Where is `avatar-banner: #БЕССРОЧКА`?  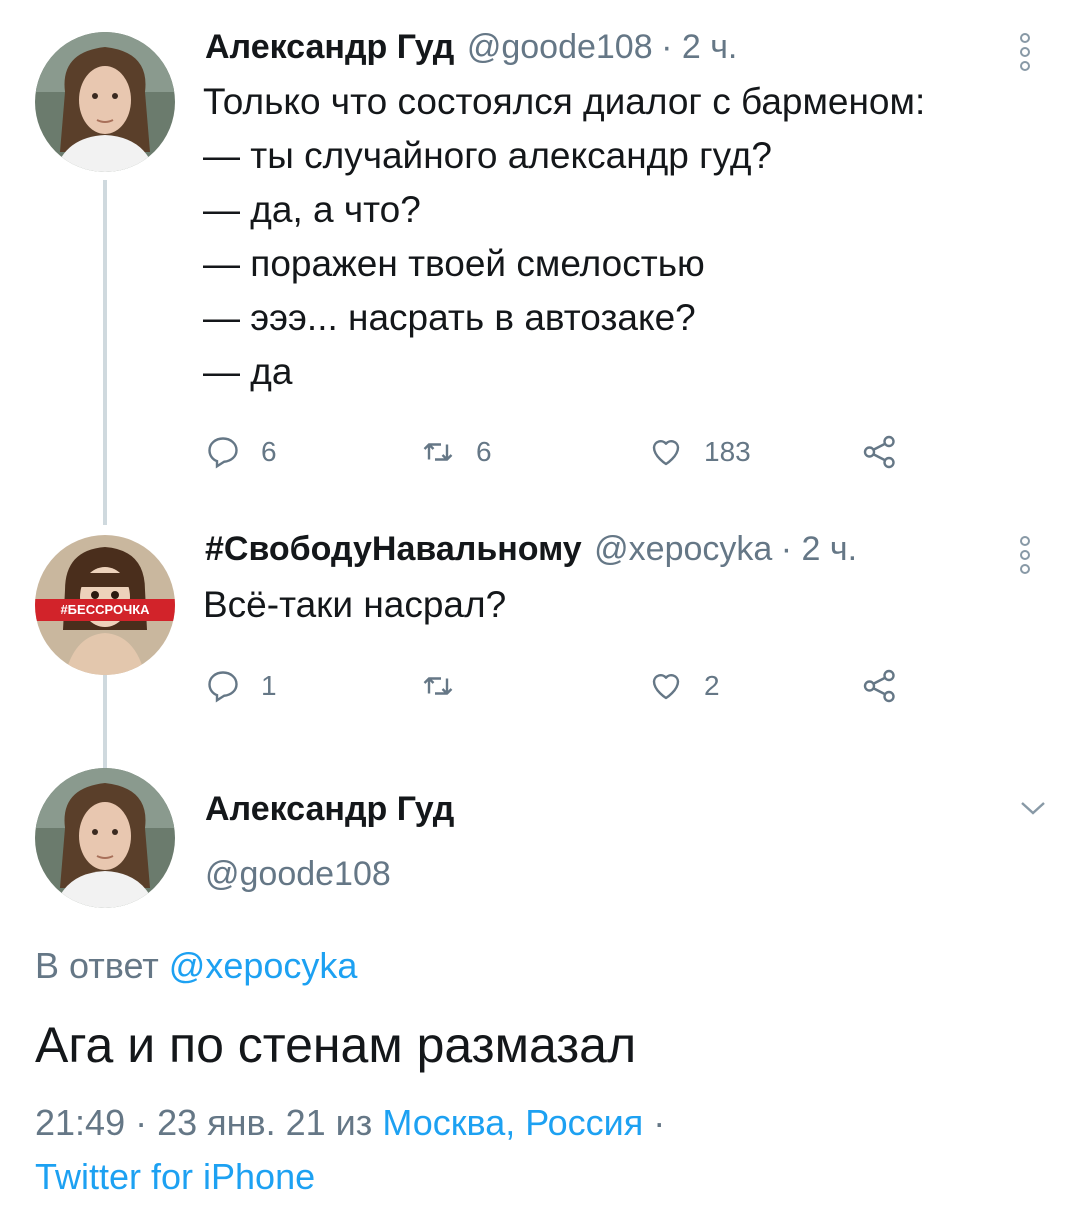 avatar-banner: #БЕССРОЧКА is located at coordinates (105, 610).